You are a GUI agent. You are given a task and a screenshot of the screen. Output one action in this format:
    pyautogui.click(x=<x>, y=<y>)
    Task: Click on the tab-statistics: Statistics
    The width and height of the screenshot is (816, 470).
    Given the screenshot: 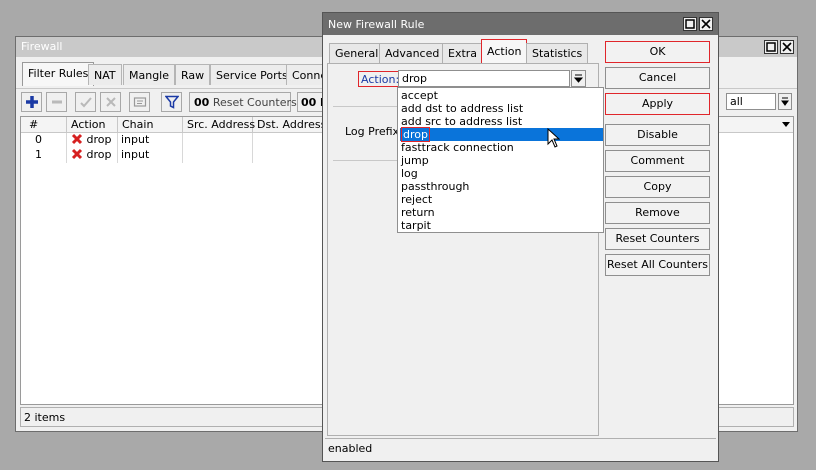 What is the action you would take?
    pyautogui.click(x=557, y=53)
    